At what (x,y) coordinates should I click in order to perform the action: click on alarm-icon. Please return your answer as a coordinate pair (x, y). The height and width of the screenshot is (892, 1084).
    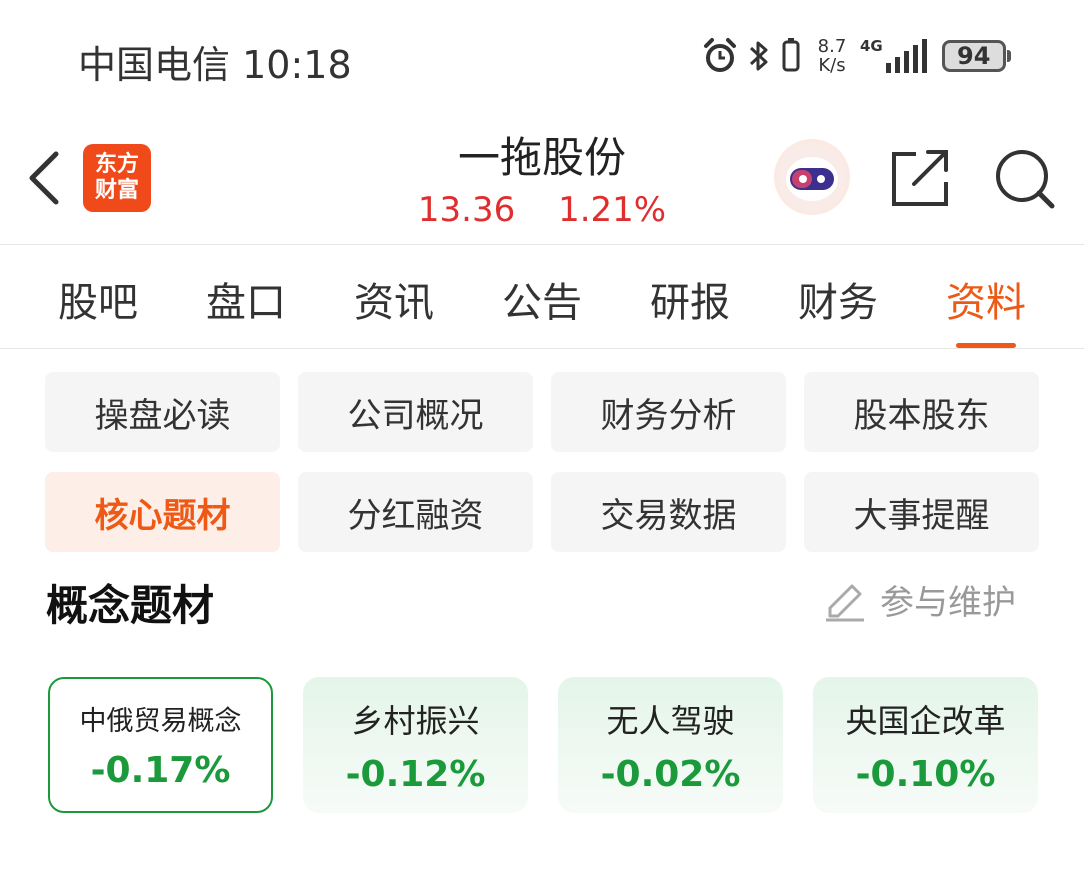
    Looking at the image, I should click on (720, 55).